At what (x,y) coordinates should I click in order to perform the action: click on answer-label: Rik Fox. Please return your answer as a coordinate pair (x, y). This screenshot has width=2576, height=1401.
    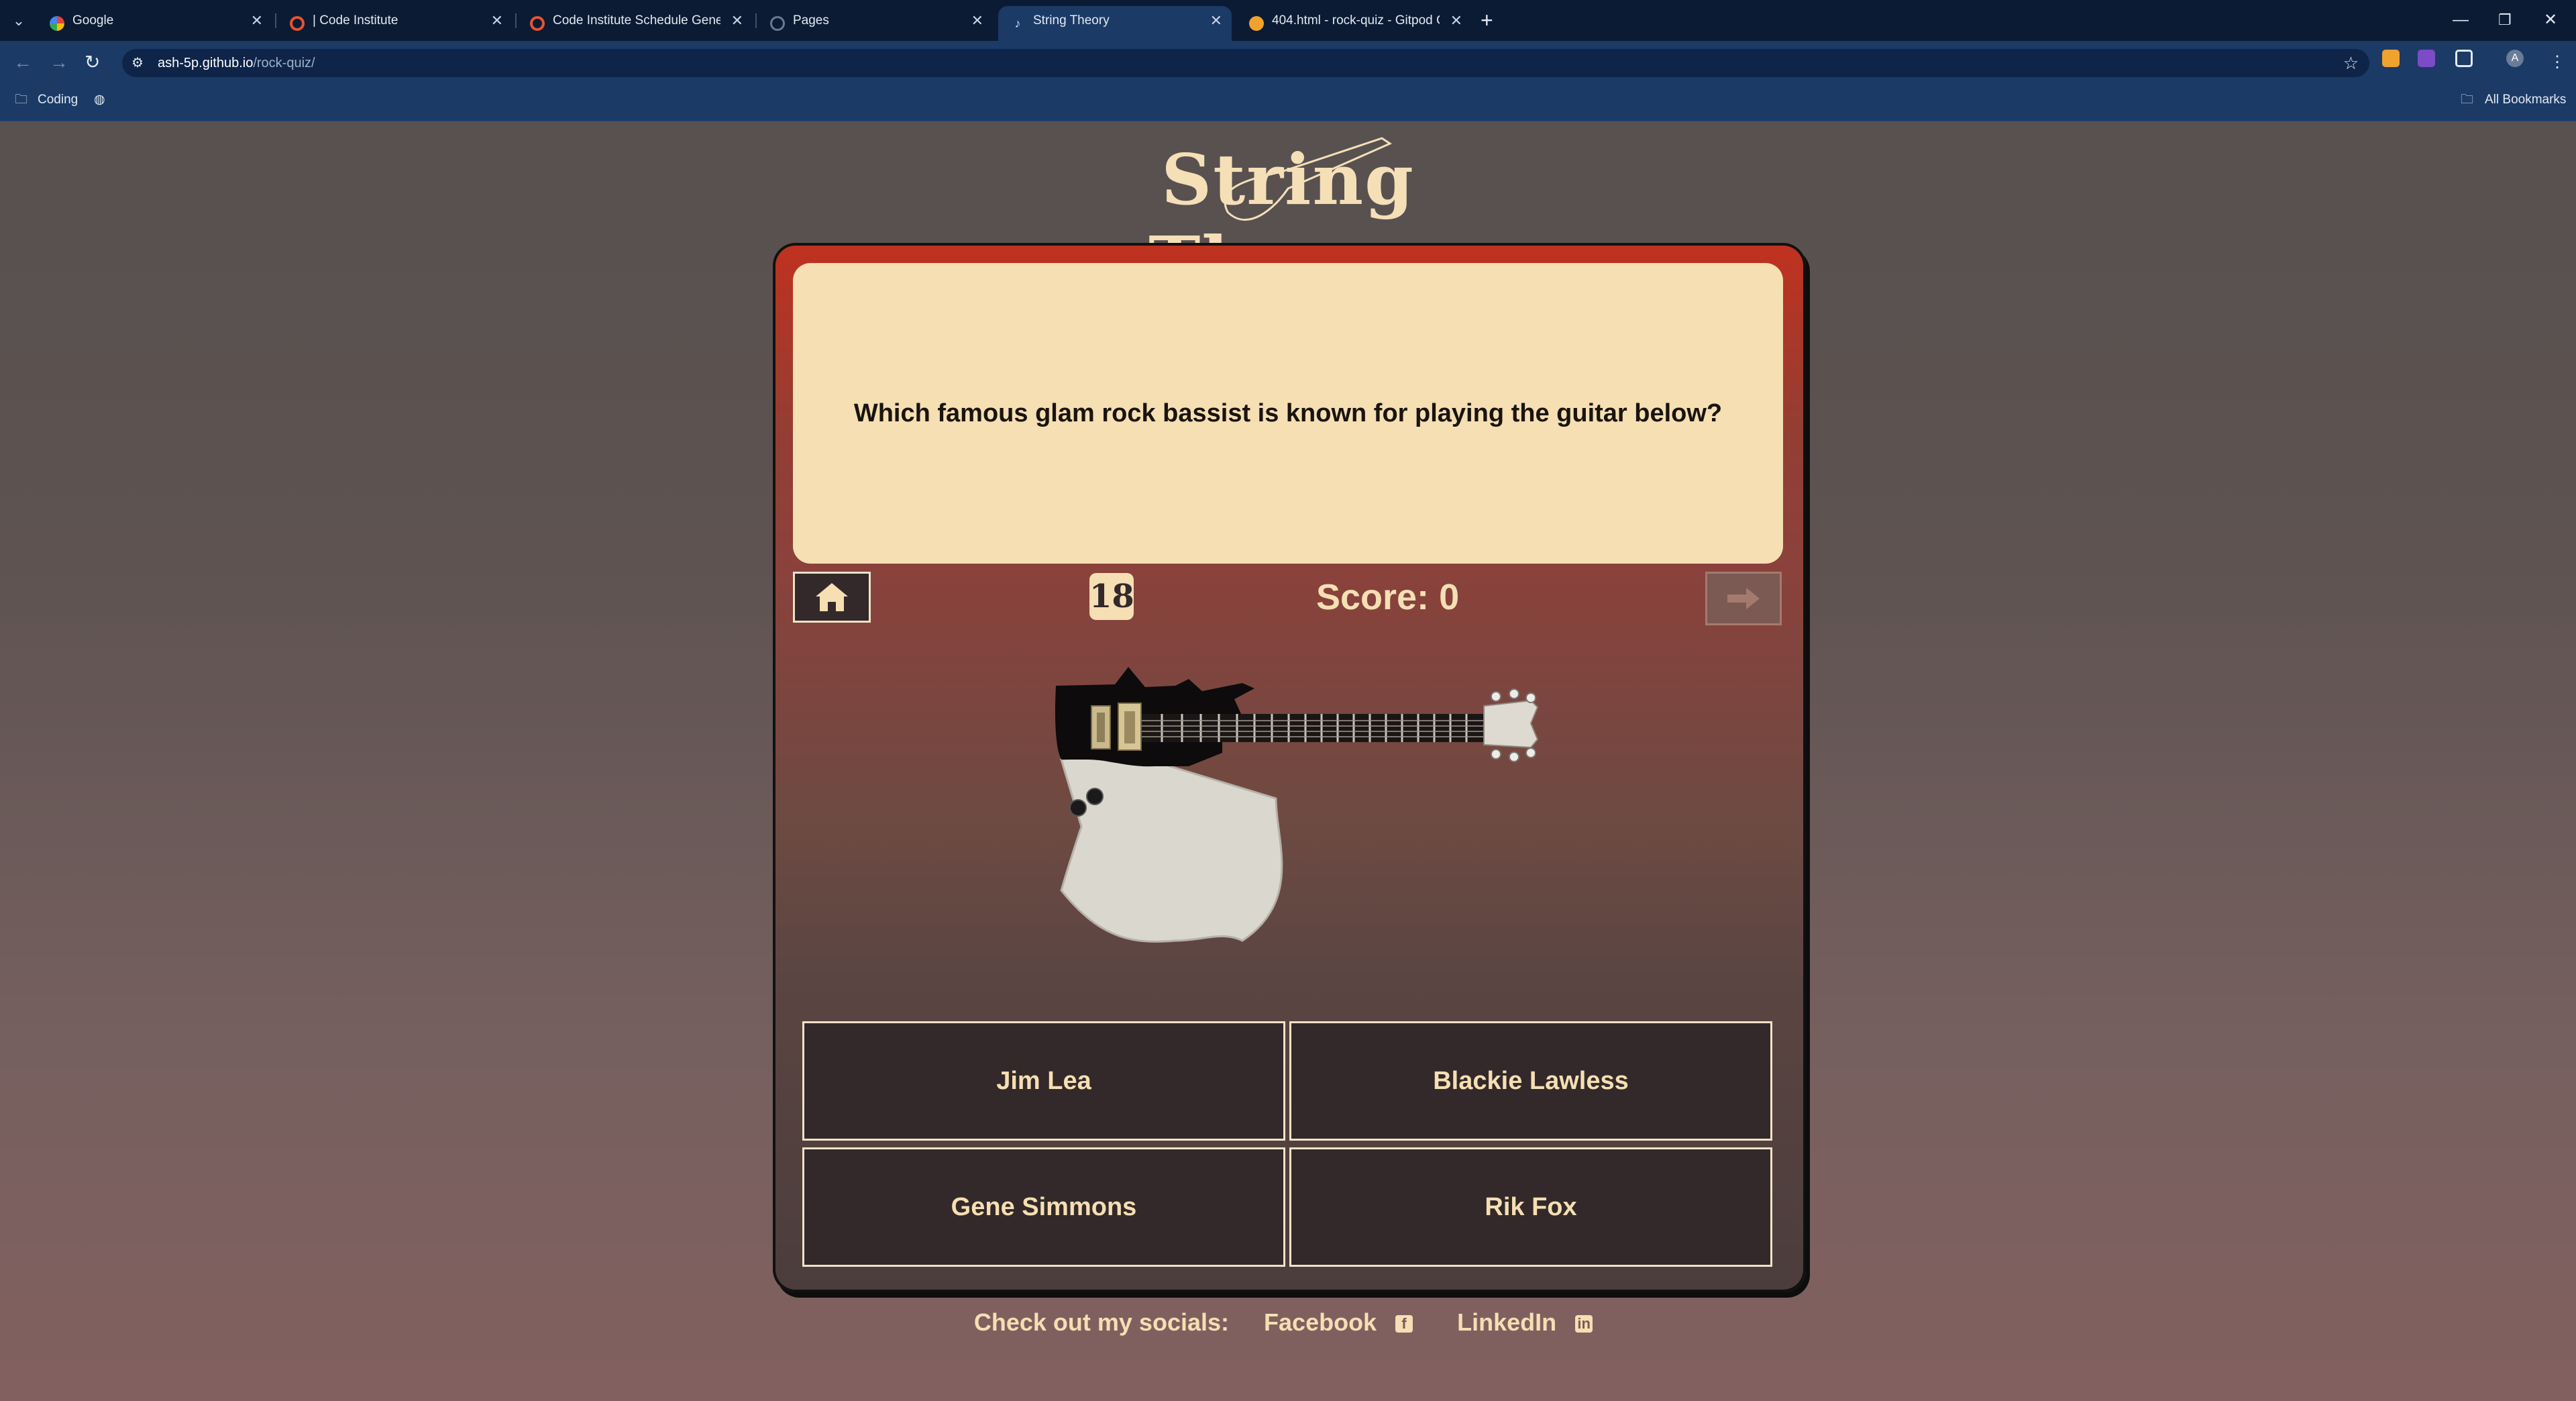
    Looking at the image, I should click on (1531, 1206).